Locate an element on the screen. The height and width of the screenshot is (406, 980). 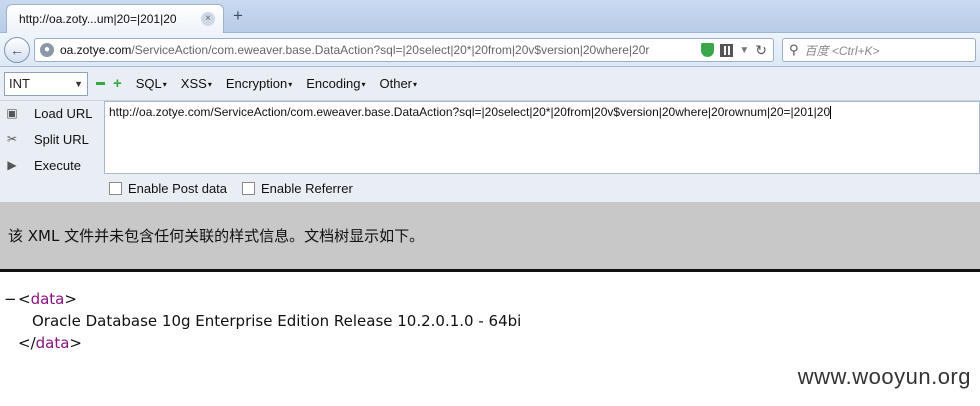
type-select-value: INT is located at coordinates (19, 83).